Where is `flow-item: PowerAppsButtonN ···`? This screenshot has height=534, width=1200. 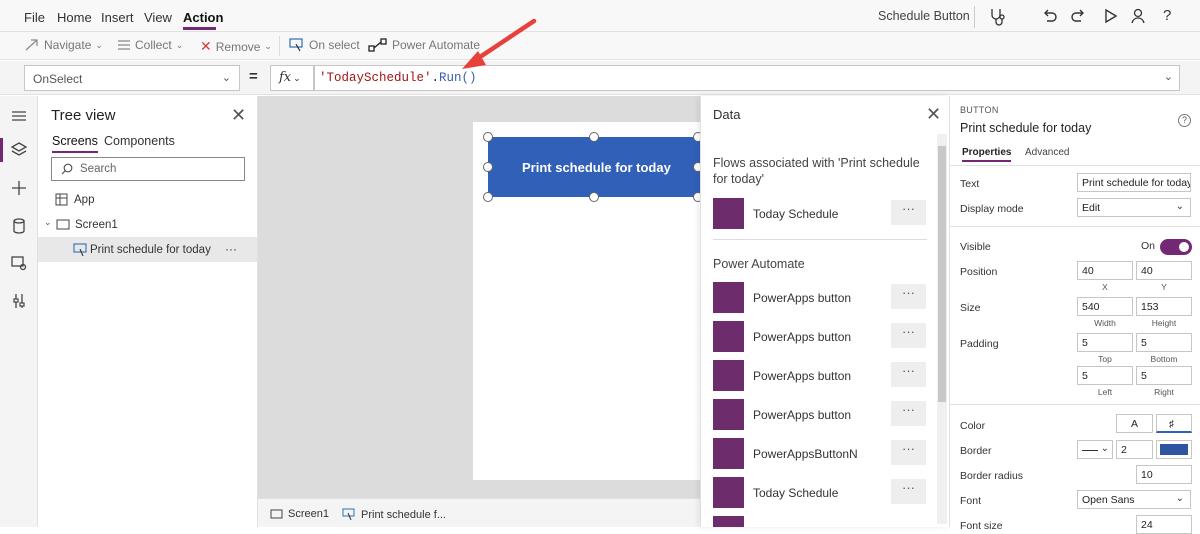
flow-item: PowerAppsButtonN ··· is located at coordinates (819, 454).